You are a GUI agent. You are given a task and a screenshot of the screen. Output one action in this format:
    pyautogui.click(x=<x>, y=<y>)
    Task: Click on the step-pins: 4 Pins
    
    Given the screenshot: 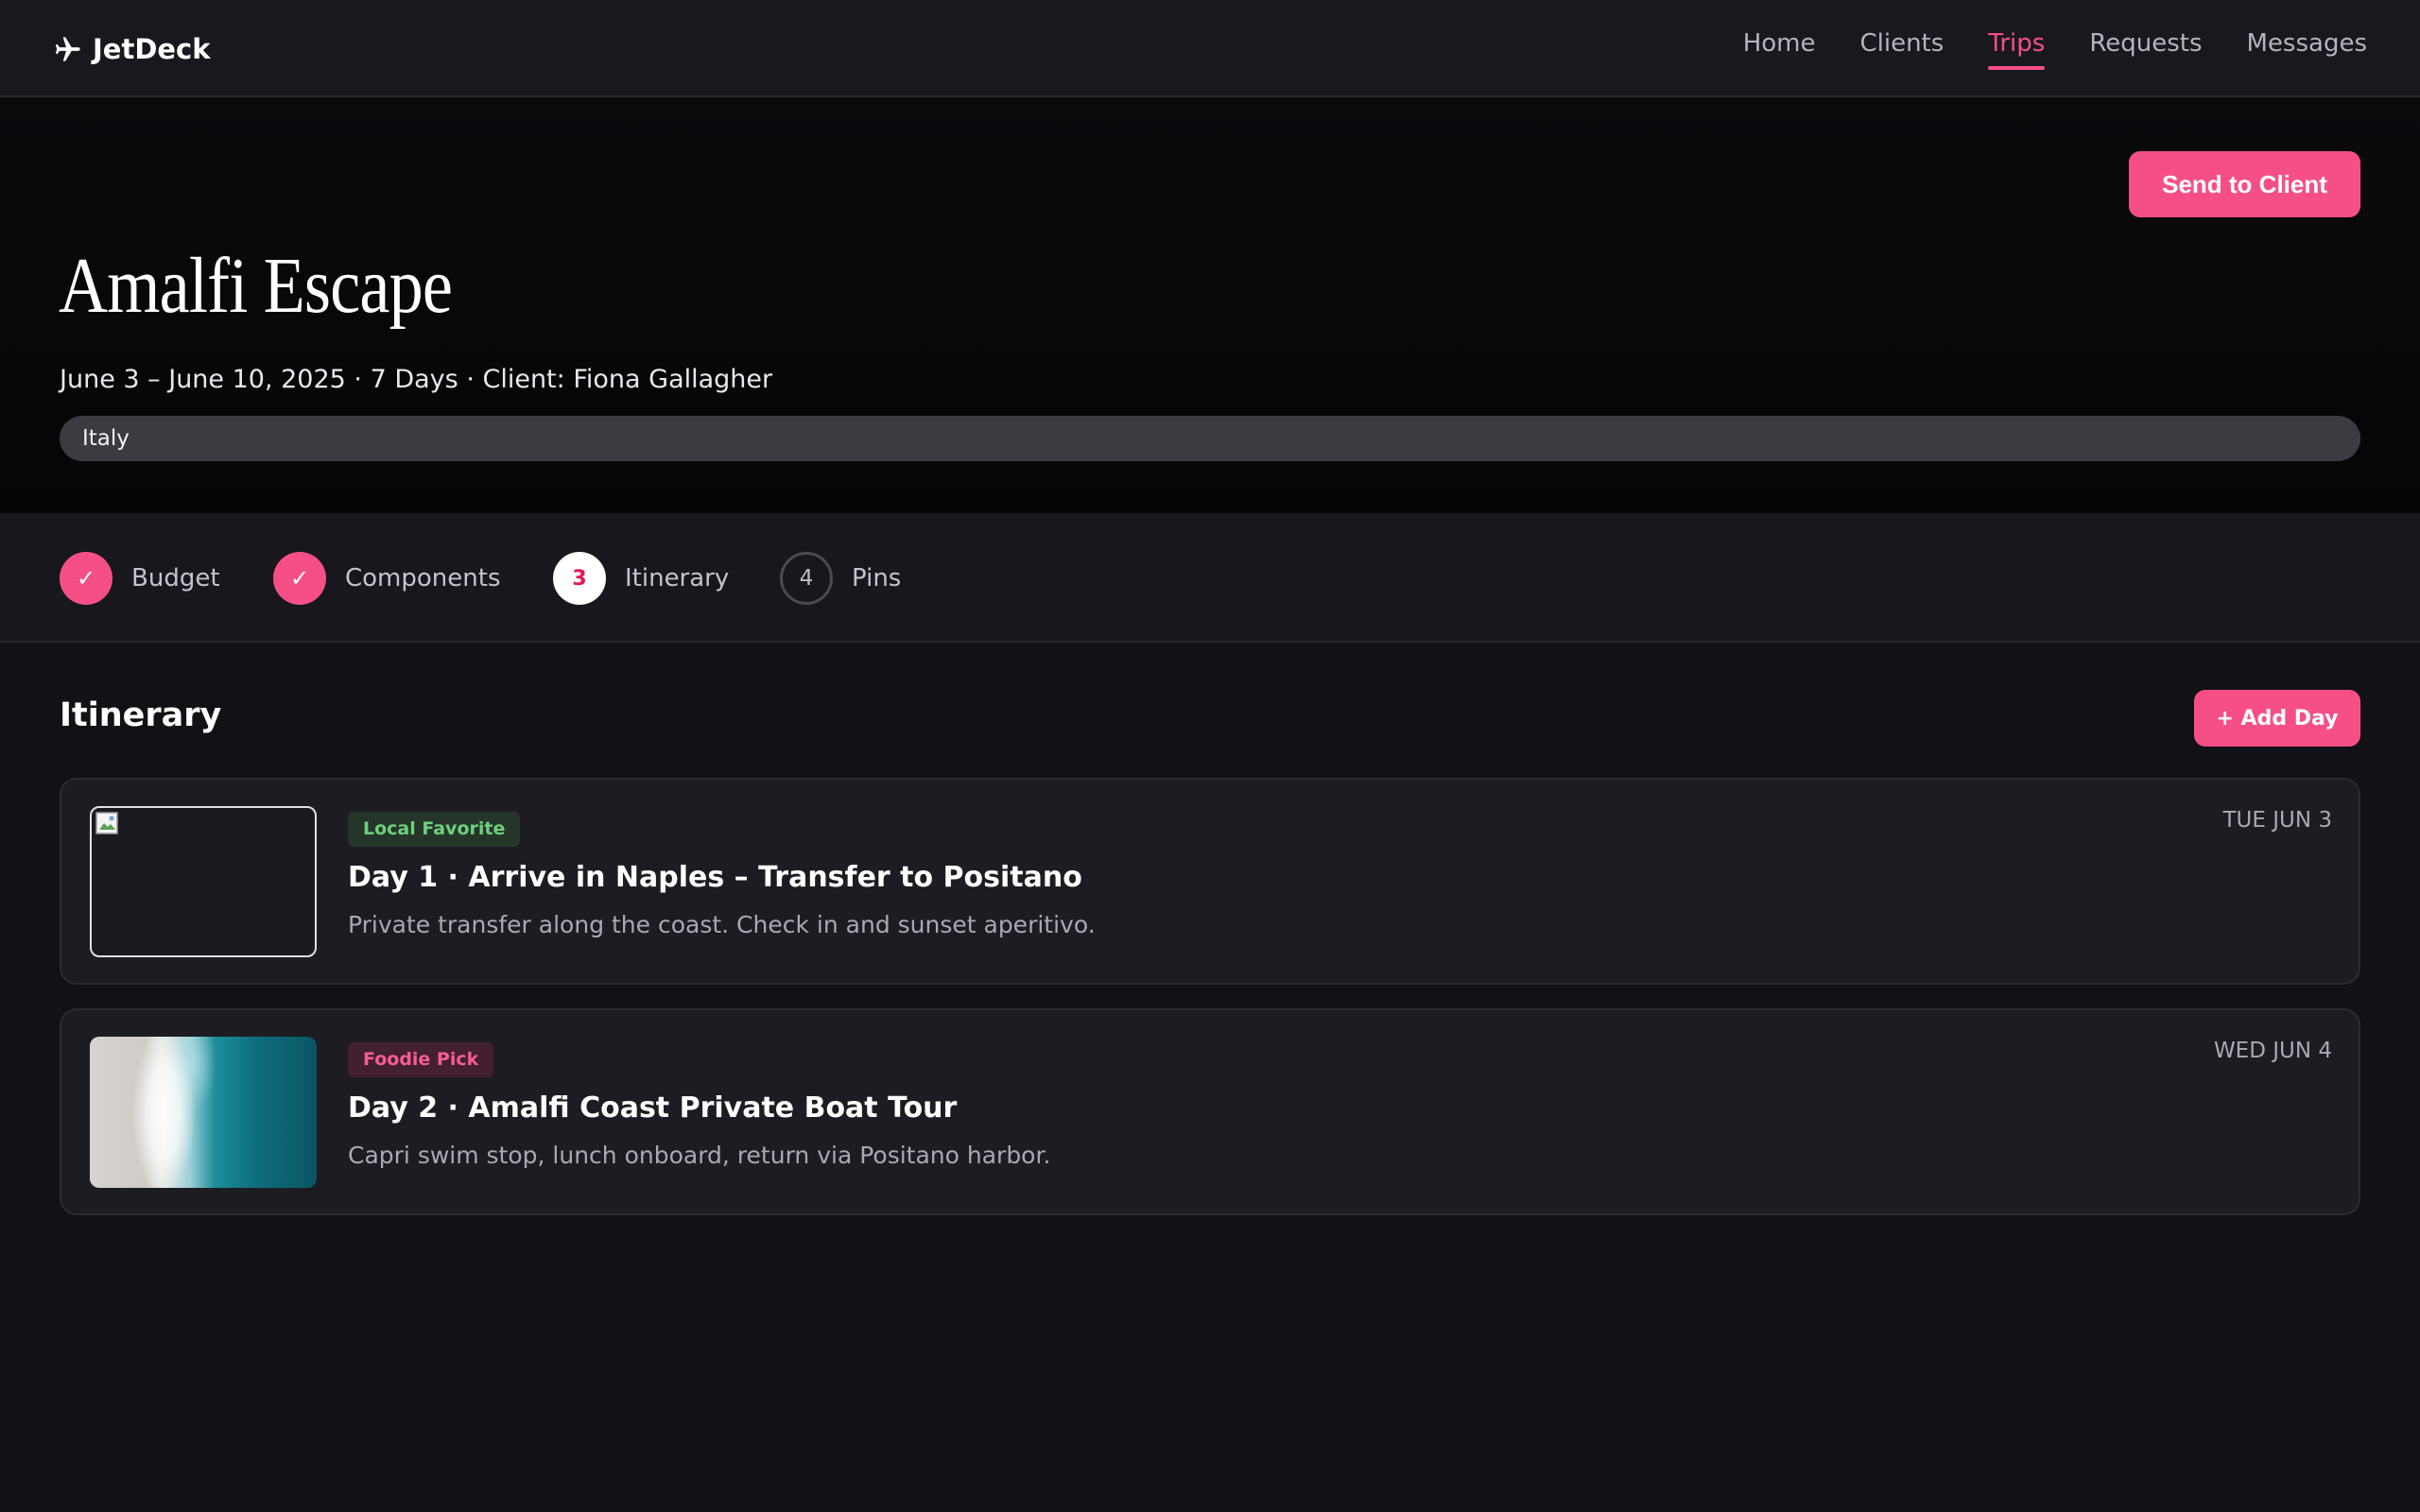 What is the action you would take?
    pyautogui.click(x=840, y=578)
    